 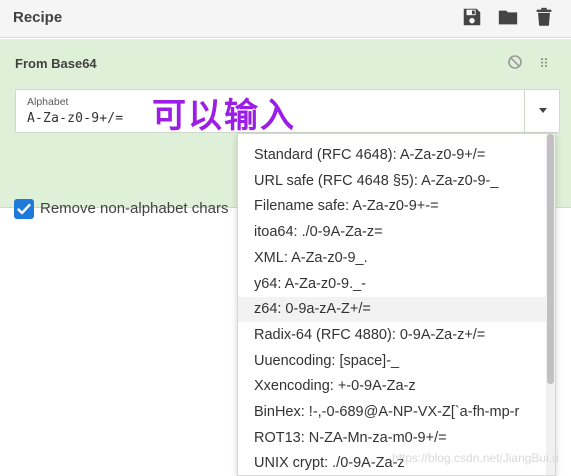 I want to click on recipe-title: Recipe, so click(x=38, y=17).